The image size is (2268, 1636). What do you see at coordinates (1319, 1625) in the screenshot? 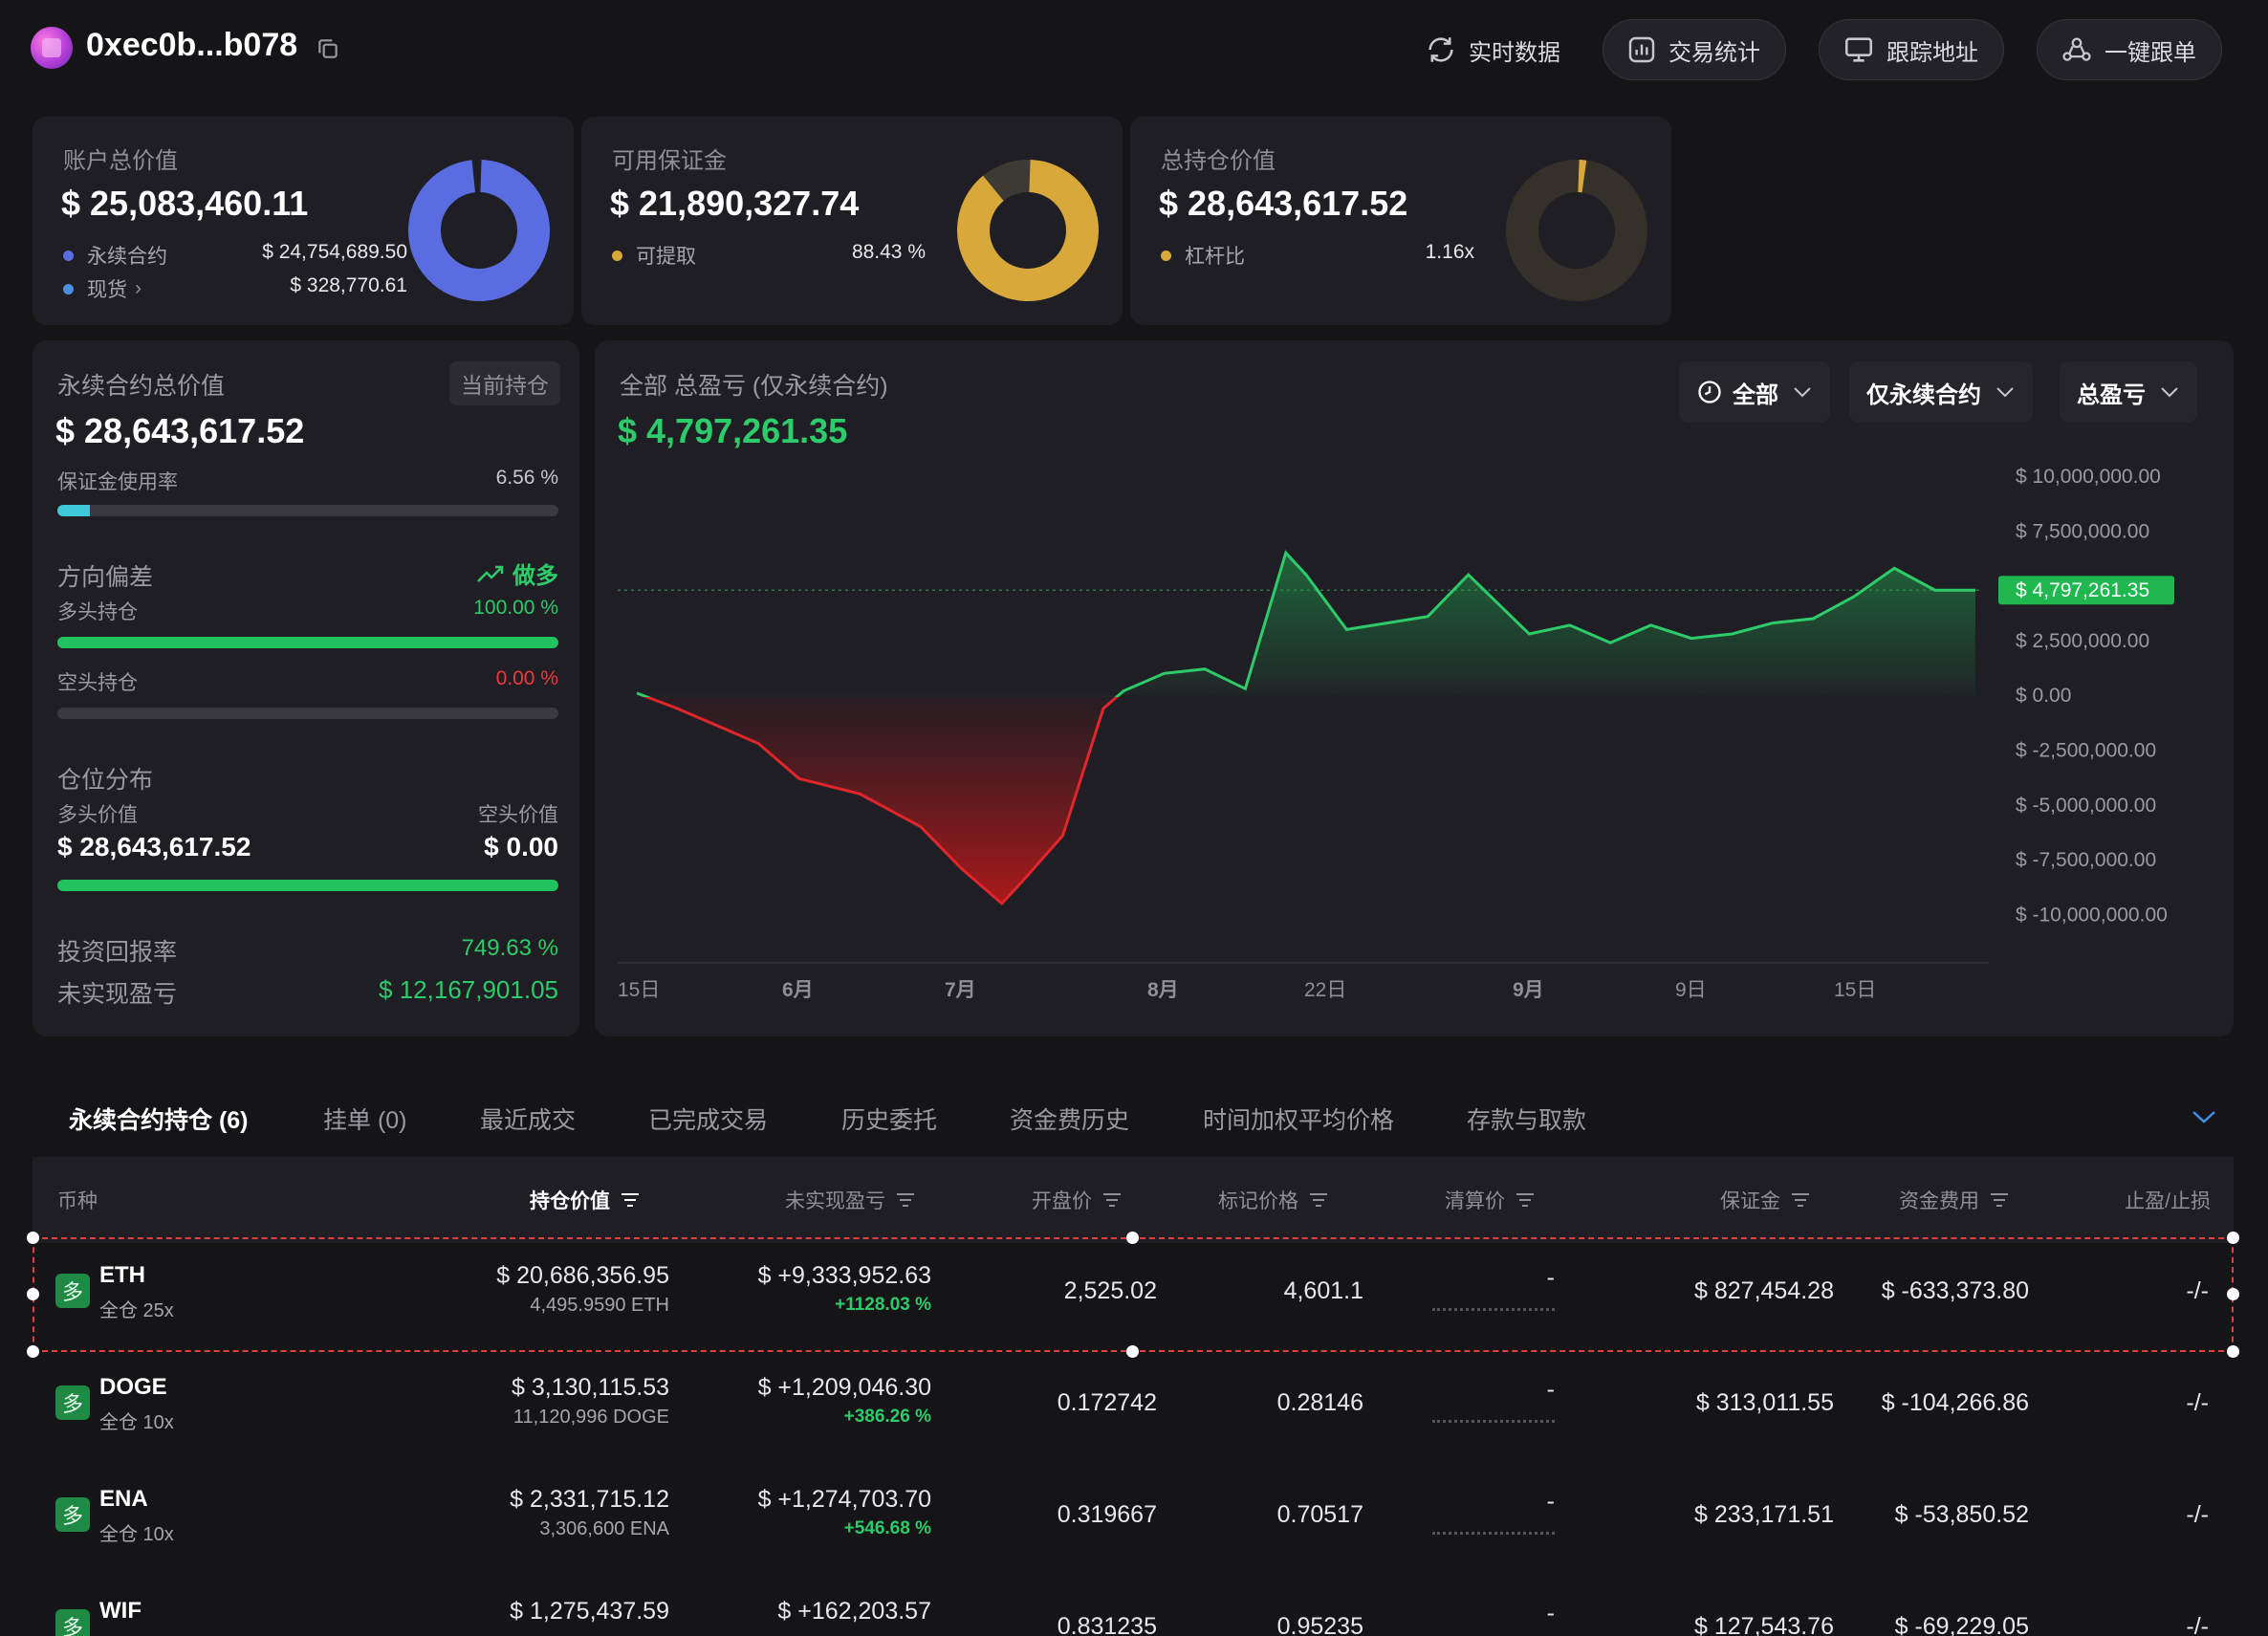
I see `mark-price: 0.95235` at bounding box center [1319, 1625].